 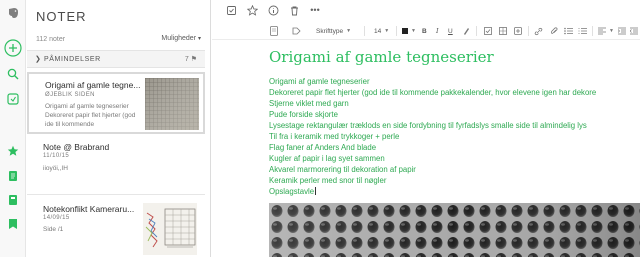 I want to click on reminders-count: 7 ⚑, so click(x=190, y=59).